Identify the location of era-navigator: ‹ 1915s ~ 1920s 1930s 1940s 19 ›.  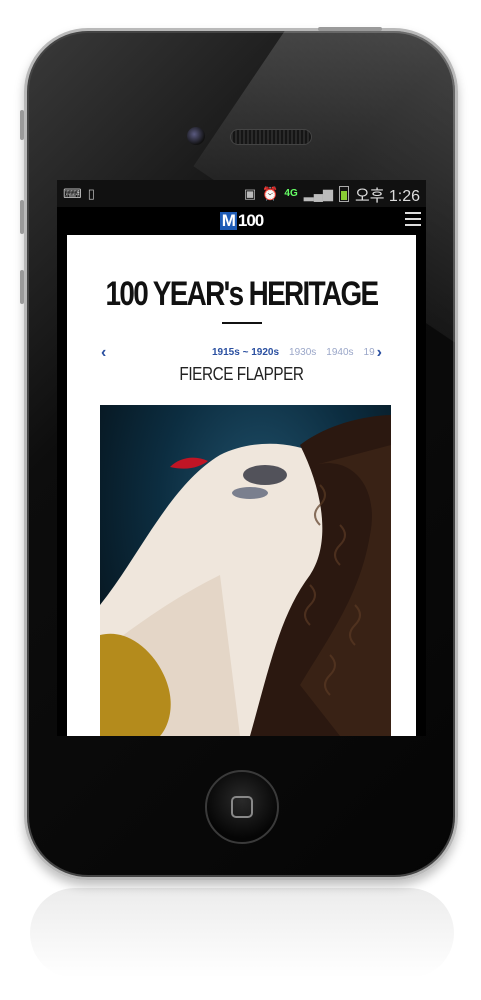
(241, 355).